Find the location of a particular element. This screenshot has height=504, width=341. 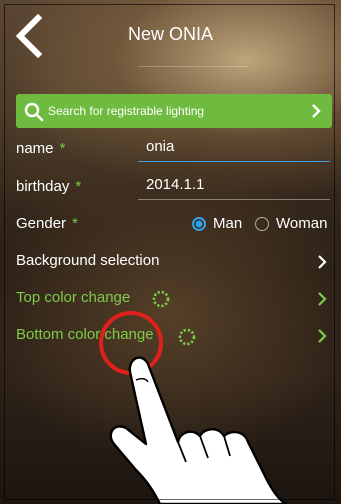

birthday-field: 2014.1.1 is located at coordinates (234, 188).